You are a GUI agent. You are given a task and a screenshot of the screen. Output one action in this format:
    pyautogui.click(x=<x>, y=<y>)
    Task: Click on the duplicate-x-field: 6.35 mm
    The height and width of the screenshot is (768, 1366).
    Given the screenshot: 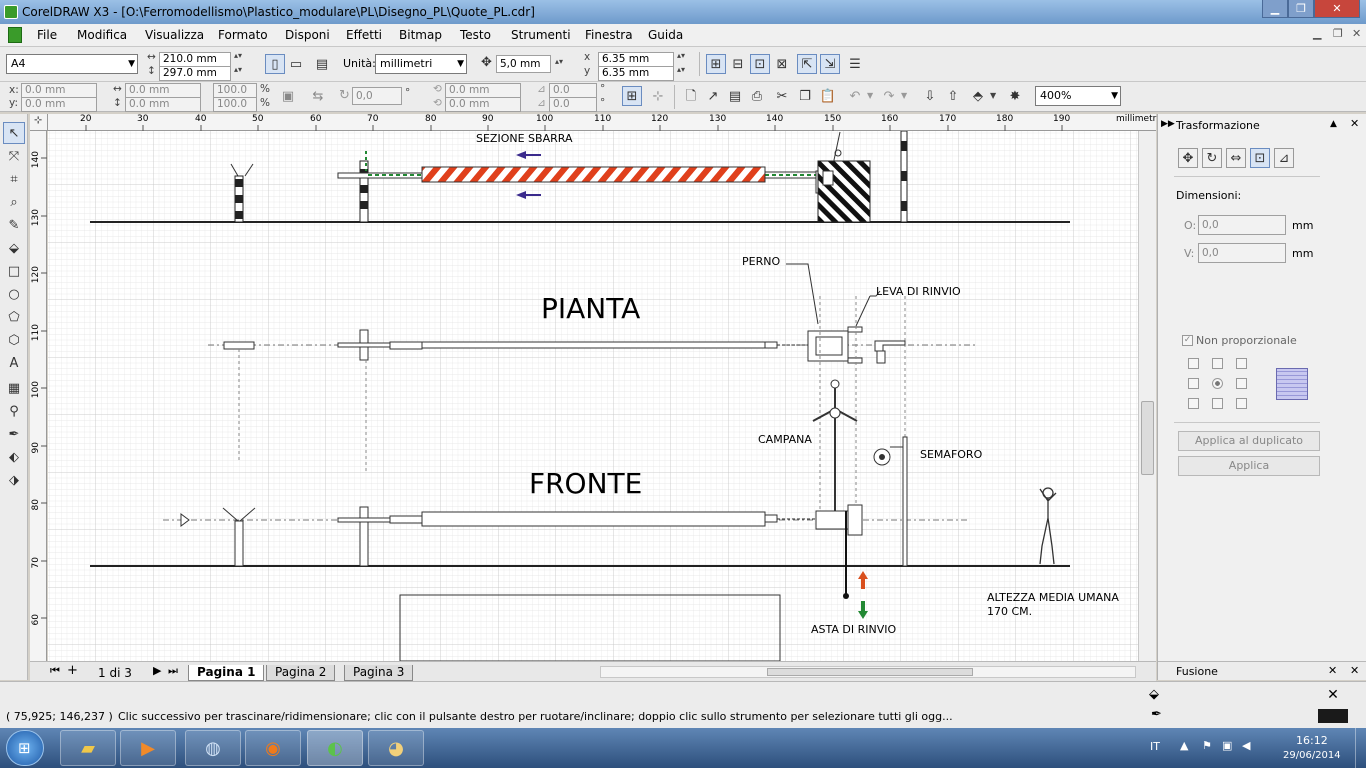 What is the action you would take?
    pyautogui.click(x=636, y=59)
    